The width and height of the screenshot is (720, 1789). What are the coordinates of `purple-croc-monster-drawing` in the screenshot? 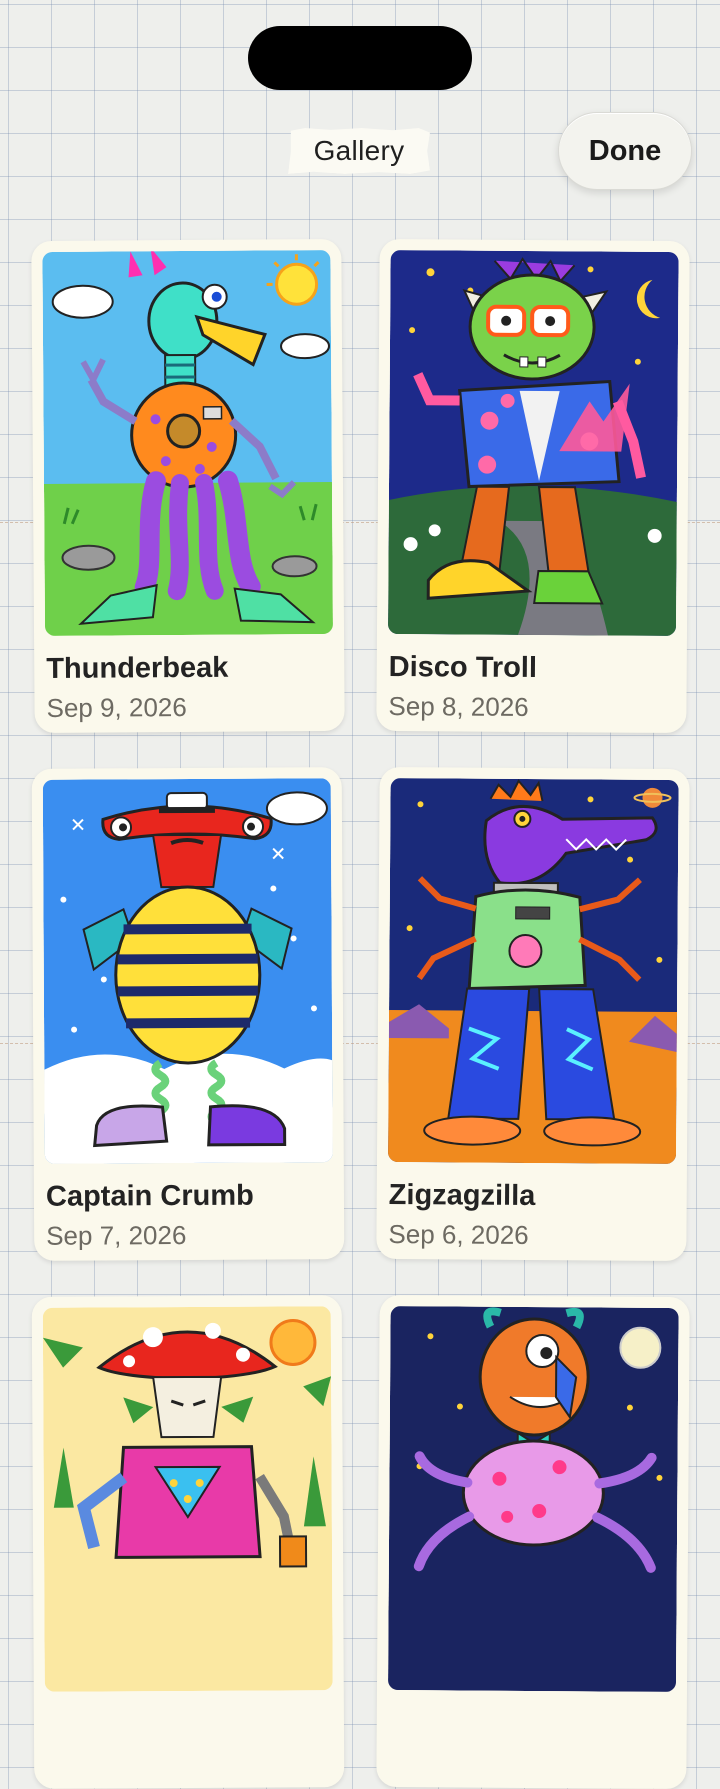 It's located at (533, 971).